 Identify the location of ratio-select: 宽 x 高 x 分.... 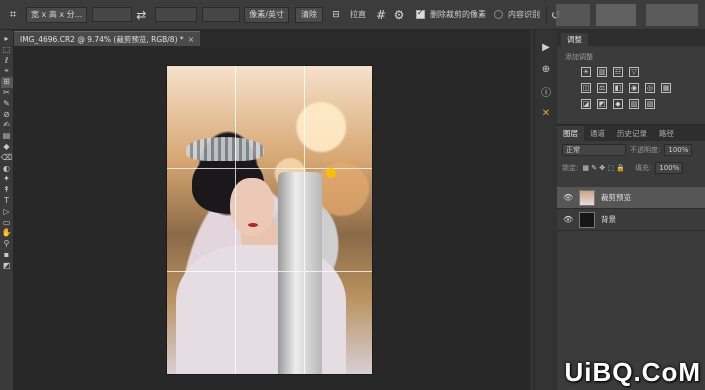
(57, 14).